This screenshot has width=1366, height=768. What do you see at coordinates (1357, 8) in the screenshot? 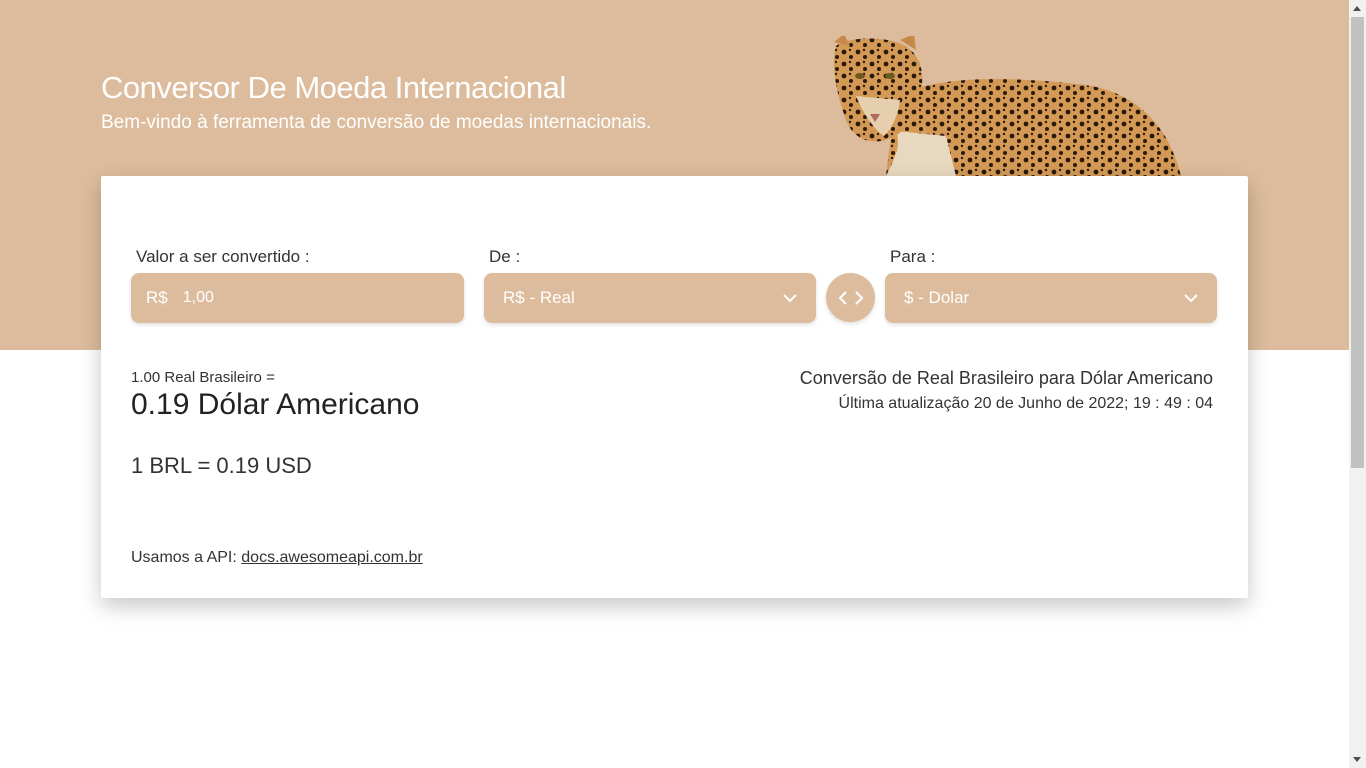
I see `scroll-up-arrow-icon` at bounding box center [1357, 8].